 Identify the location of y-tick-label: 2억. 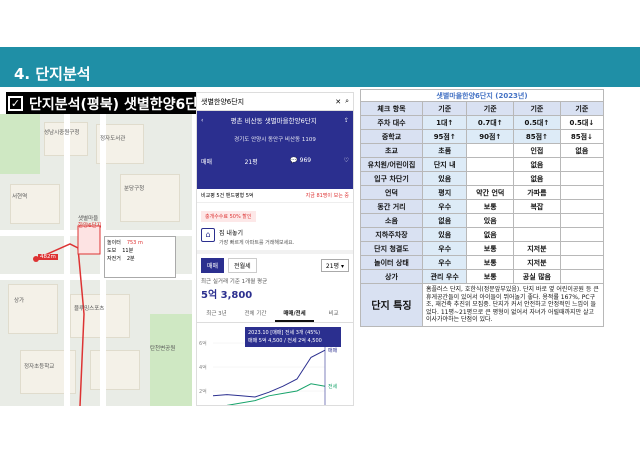
(203, 391).